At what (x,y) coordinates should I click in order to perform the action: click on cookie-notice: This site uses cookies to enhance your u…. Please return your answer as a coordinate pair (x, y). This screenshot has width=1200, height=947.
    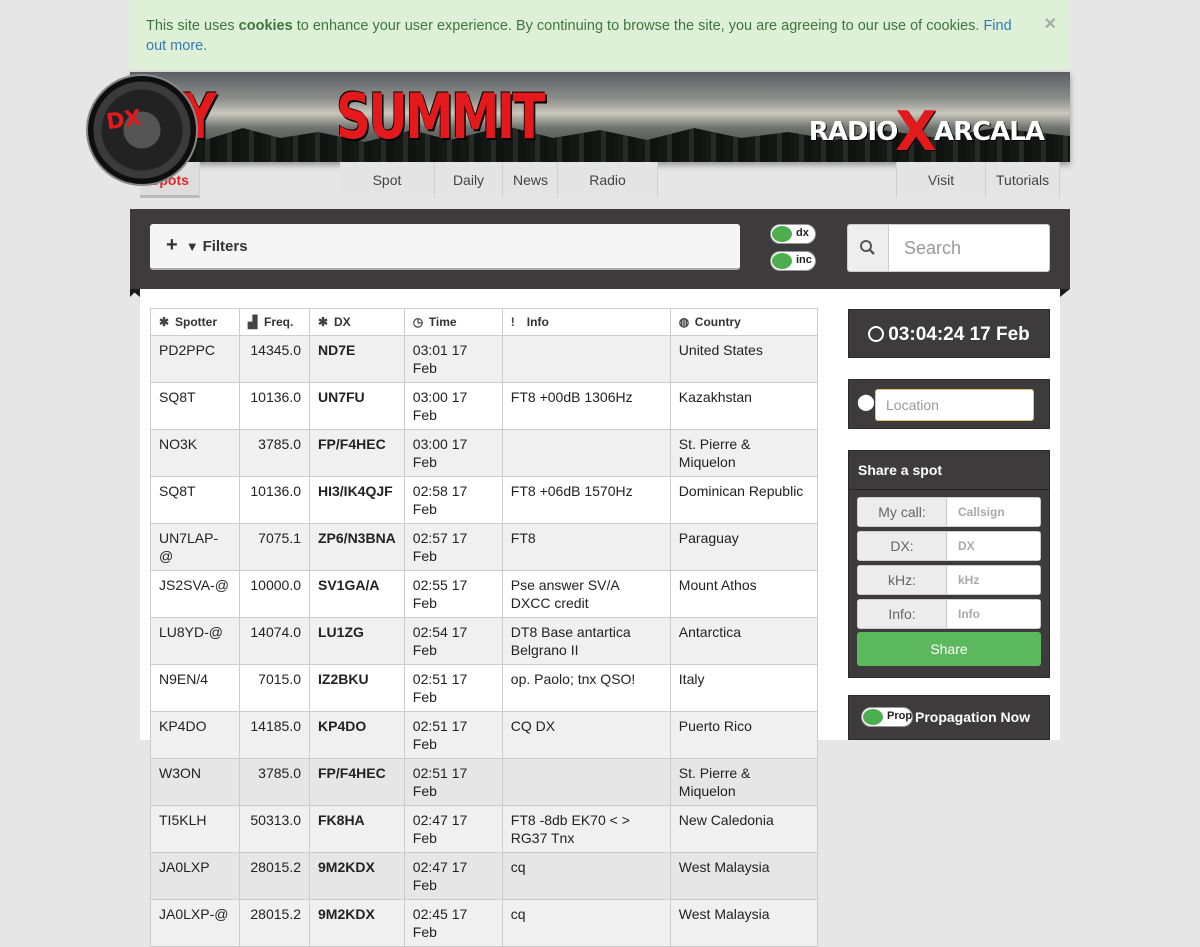
    Looking at the image, I should click on (600, 35).